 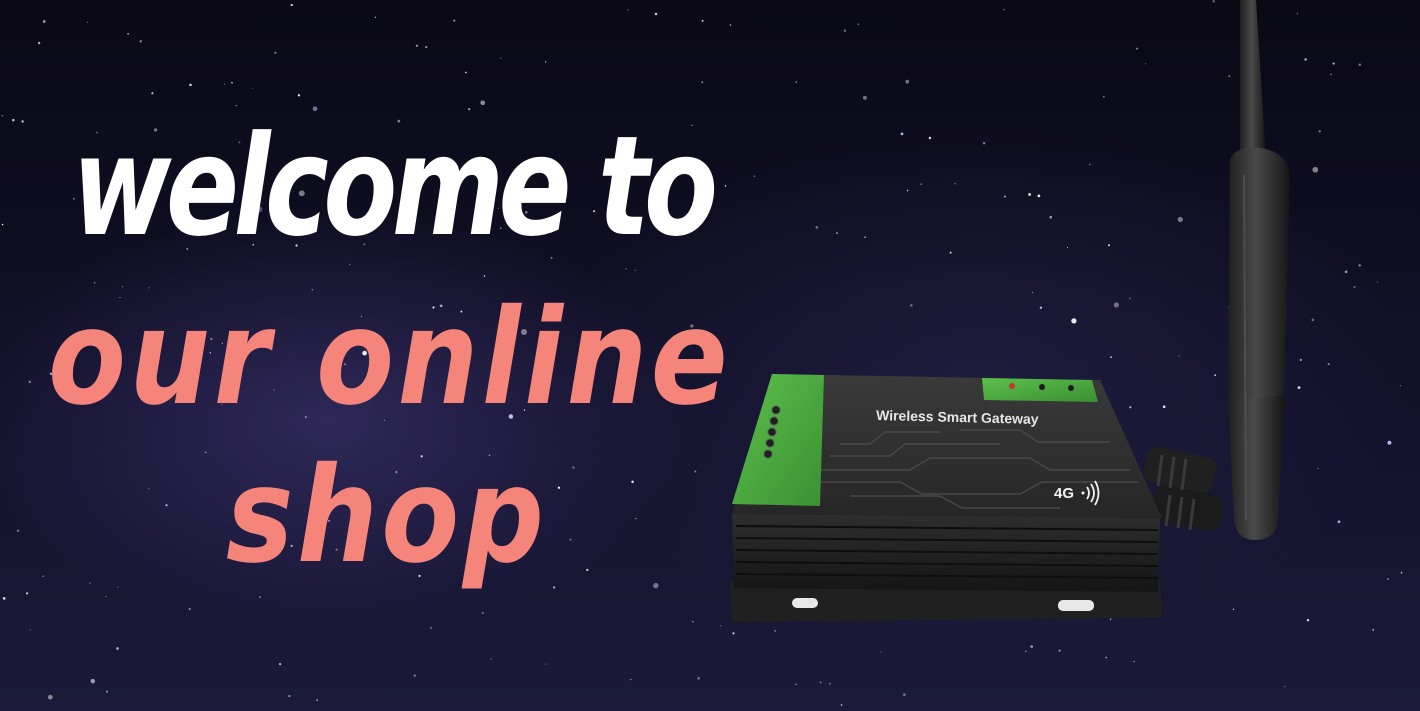 What do you see at coordinates (1071, 388) in the screenshot?
I see `rf-led` at bounding box center [1071, 388].